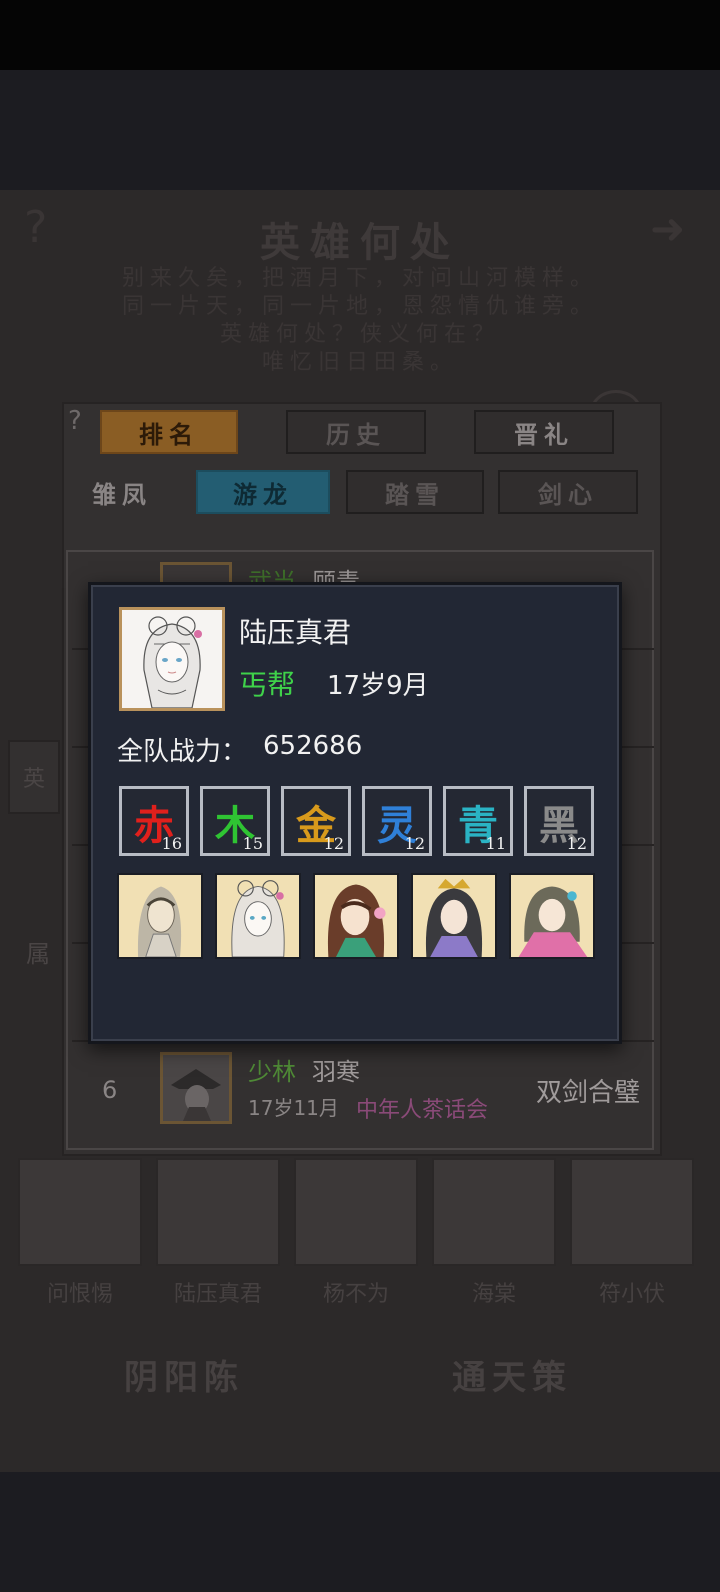 The width and height of the screenshot is (720, 1592). What do you see at coordinates (422, 1110) in the screenshot?
I see `rank-guild: 中年人茶话会` at bounding box center [422, 1110].